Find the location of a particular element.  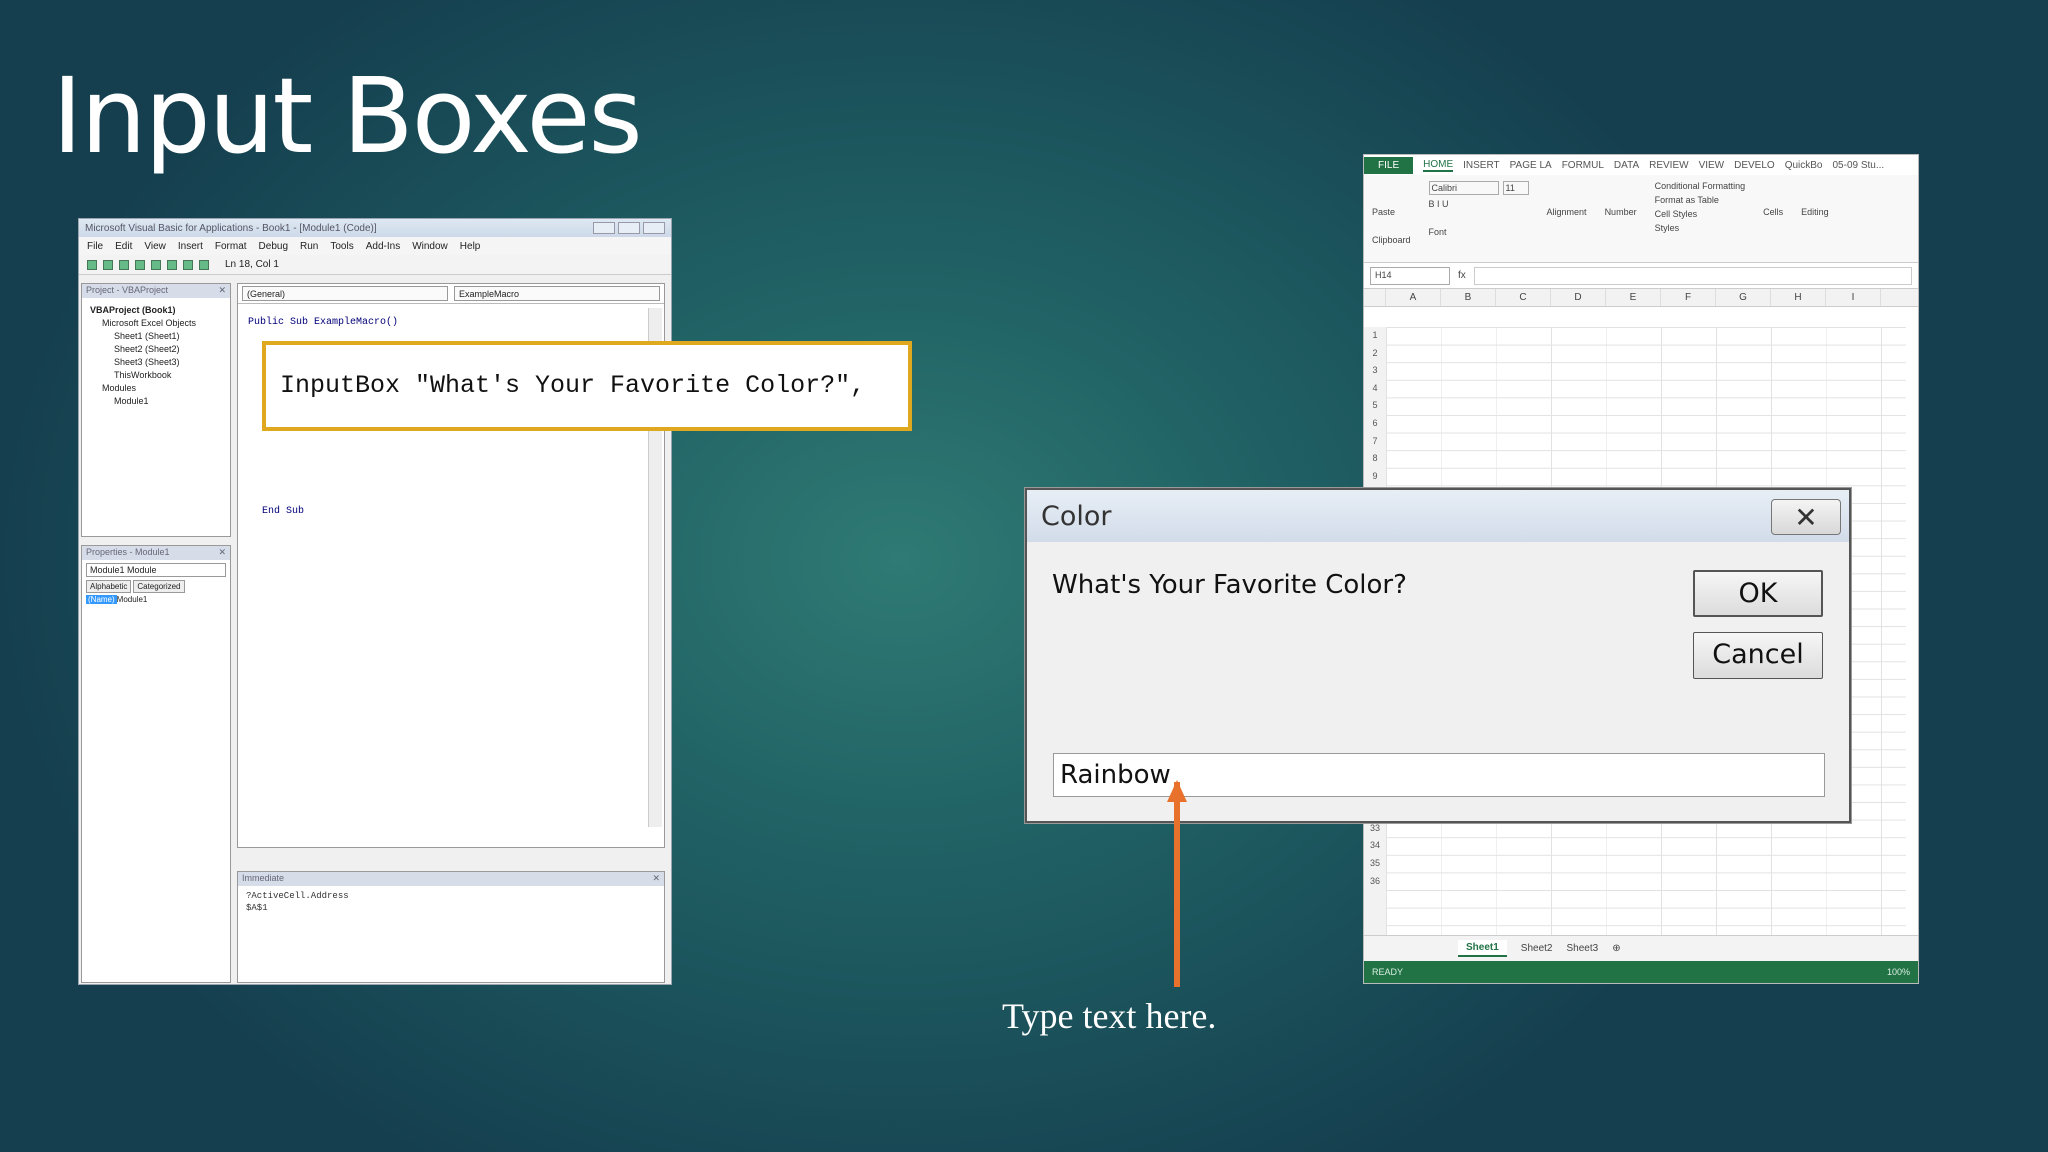

column-header: D is located at coordinates (1578, 297).